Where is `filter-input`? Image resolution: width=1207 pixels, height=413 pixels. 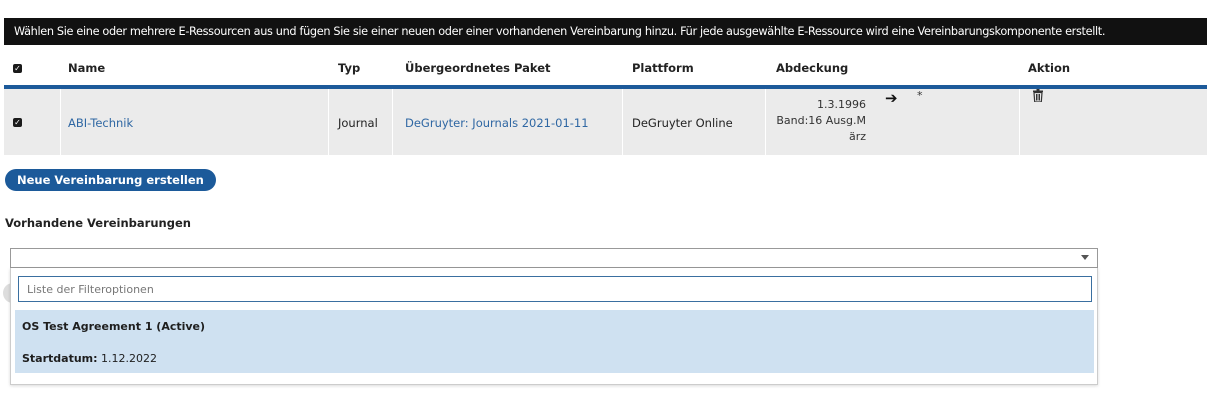
filter-input is located at coordinates (555, 289).